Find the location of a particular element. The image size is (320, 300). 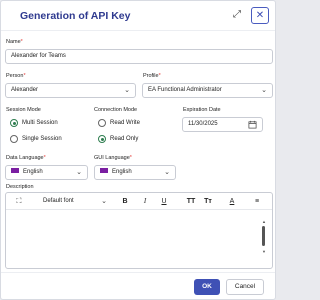

data-language-label: Data Language* is located at coordinates (26, 158).